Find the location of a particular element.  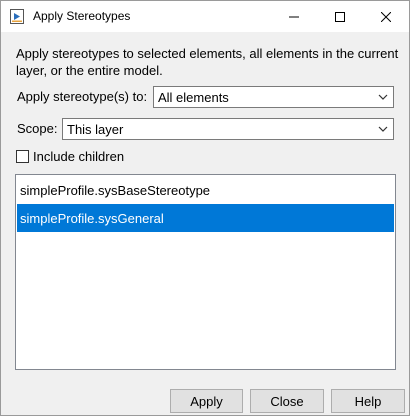

list-item-label: simpleProfile.sysGeneral is located at coordinates (92, 218).